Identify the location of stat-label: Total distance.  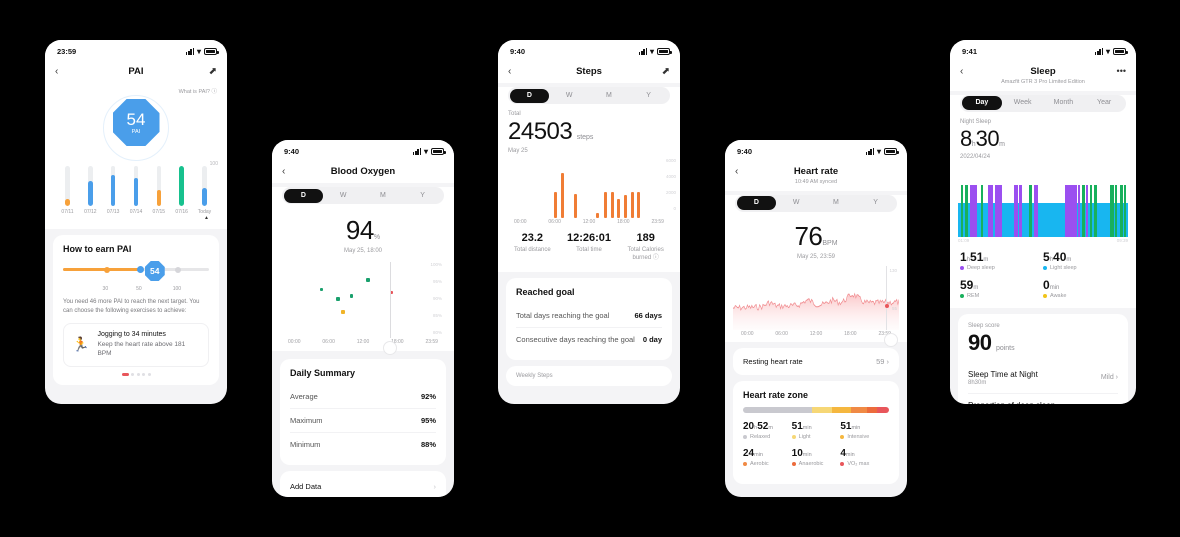
(532, 250).